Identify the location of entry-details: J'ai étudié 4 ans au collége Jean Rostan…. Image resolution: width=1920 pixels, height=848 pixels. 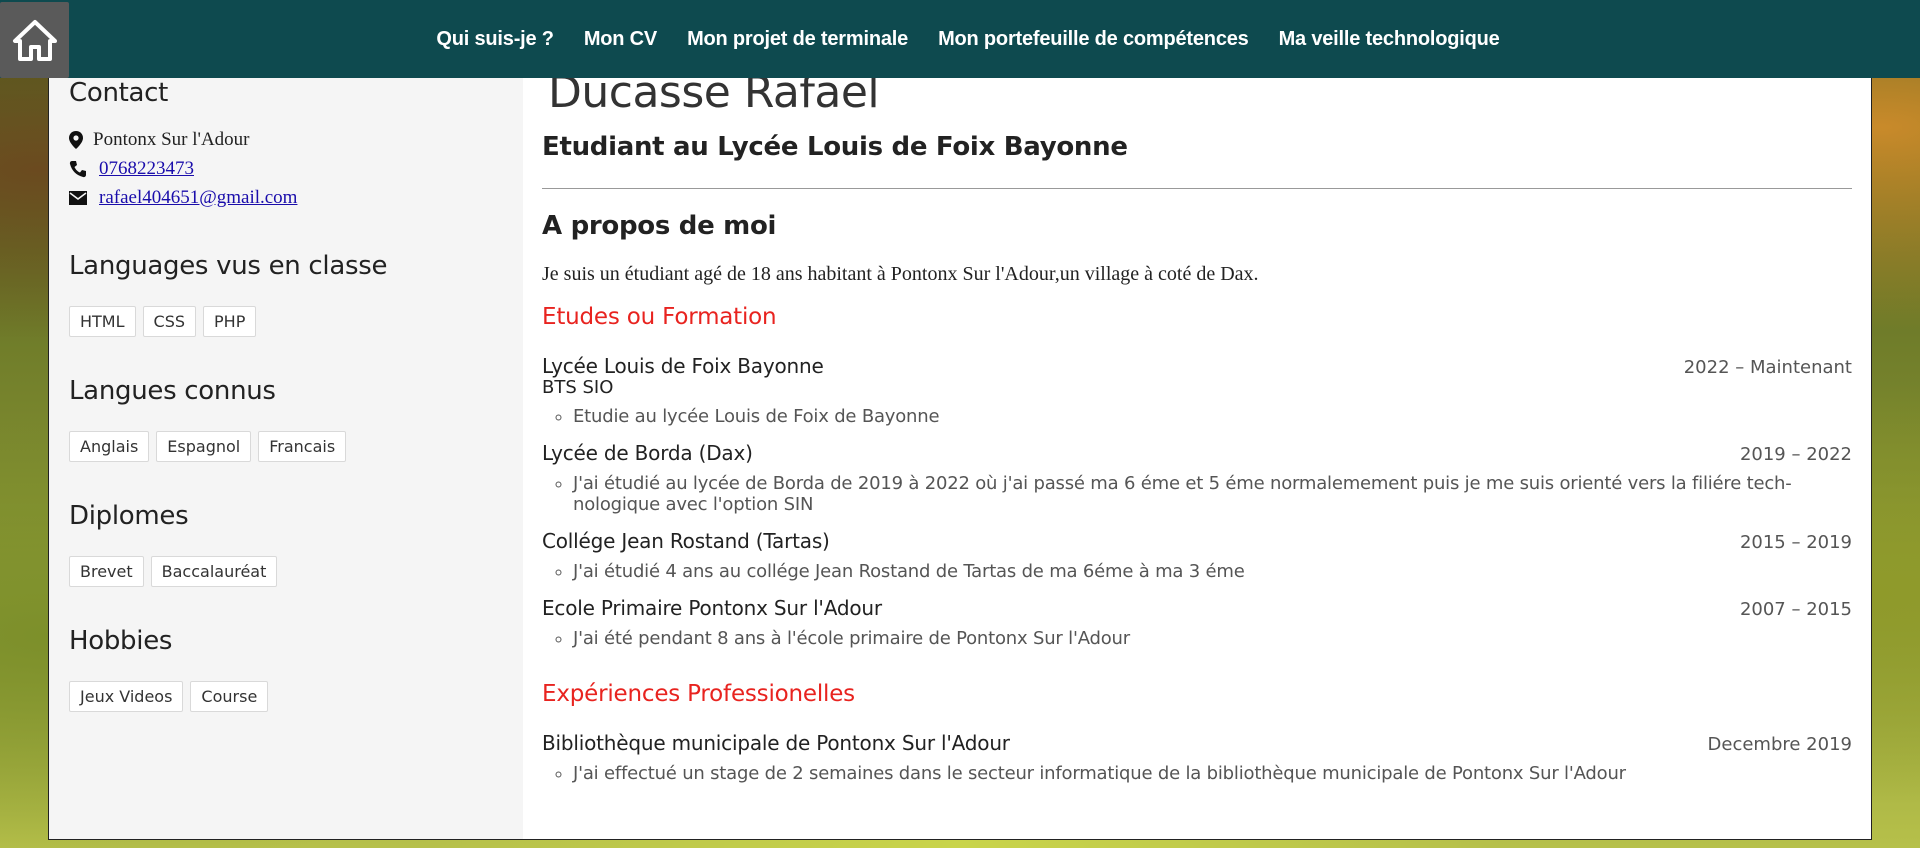
(1212, 571).